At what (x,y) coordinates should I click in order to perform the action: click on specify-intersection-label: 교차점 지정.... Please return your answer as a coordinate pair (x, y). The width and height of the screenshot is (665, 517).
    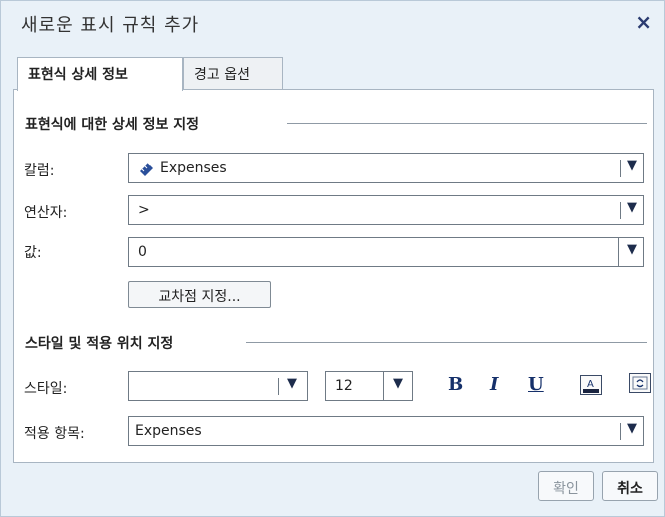
    Looking at the image, I should click on (199, 297).